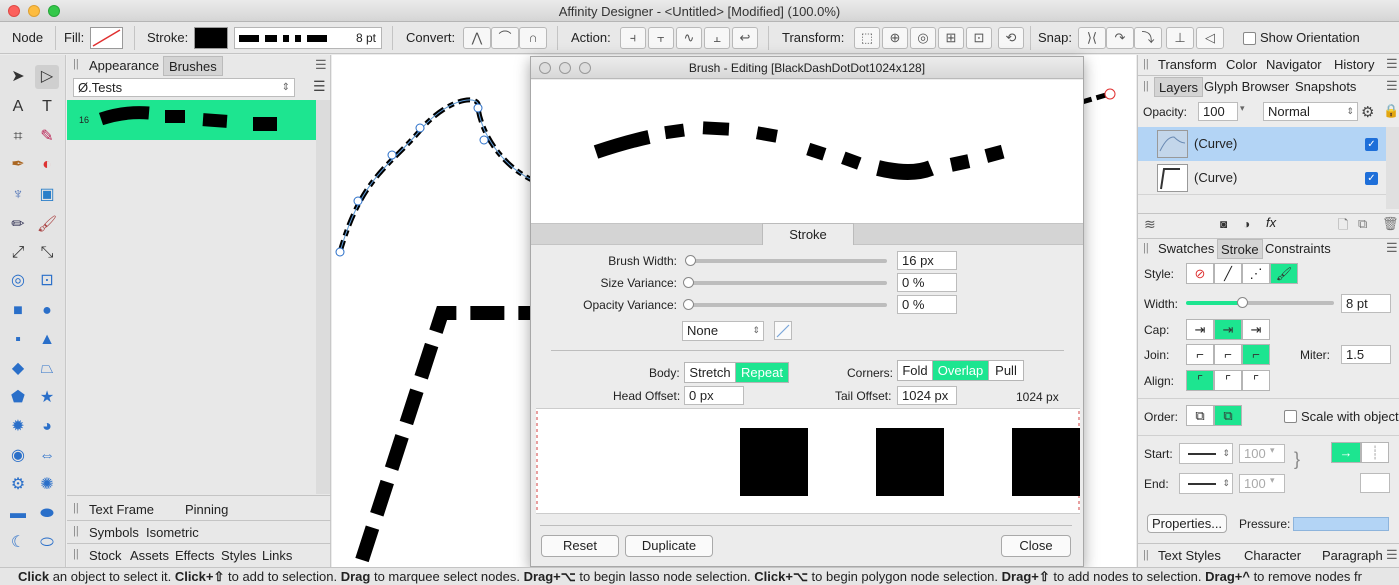  What do you see at coordinates (1242, 302) in the screenshot?
I see `stroke-width-slider-knob` at bounding box center [1242, 302].